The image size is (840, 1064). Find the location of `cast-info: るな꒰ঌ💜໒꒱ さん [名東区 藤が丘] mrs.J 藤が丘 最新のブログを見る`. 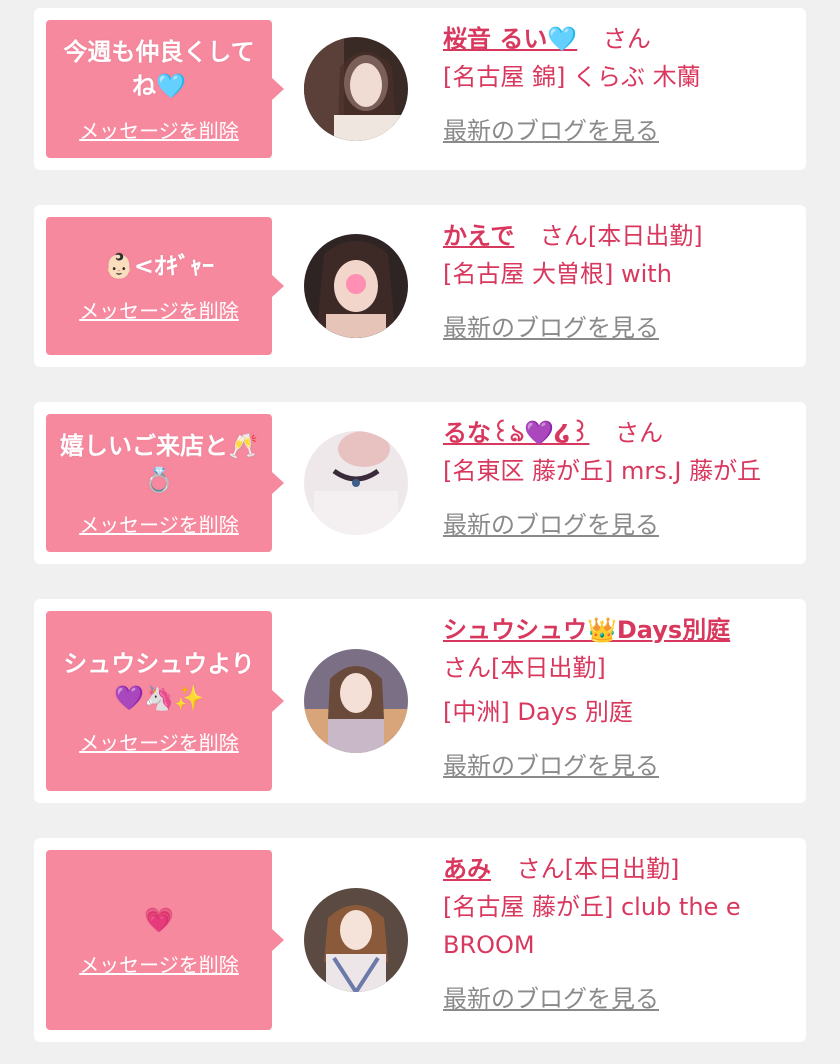

cast-info: るな꒰ঌ💜໒꒱ さん [名東区 藤が丘] mrs.J 藤が丘 最新のブログを見る is located at coordinates (620, 479).